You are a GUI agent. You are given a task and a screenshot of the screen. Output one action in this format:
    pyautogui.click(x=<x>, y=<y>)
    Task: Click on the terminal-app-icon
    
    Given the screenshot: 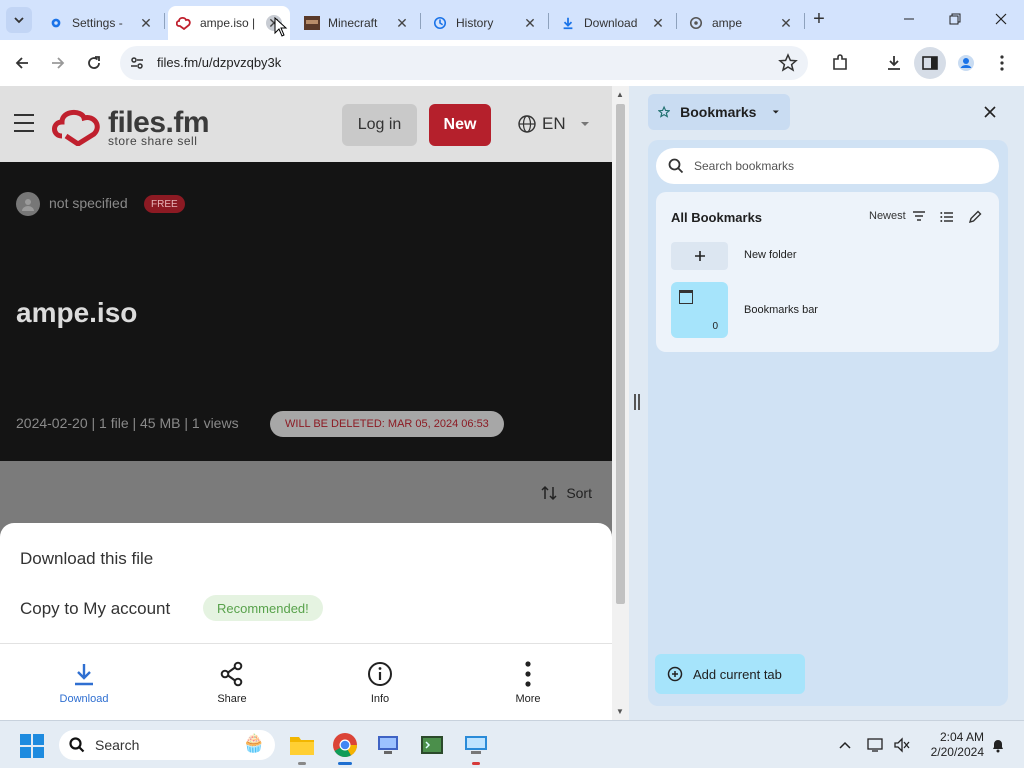 What is the action you would take?
    pyautogui.click(x=432, y=745)
    